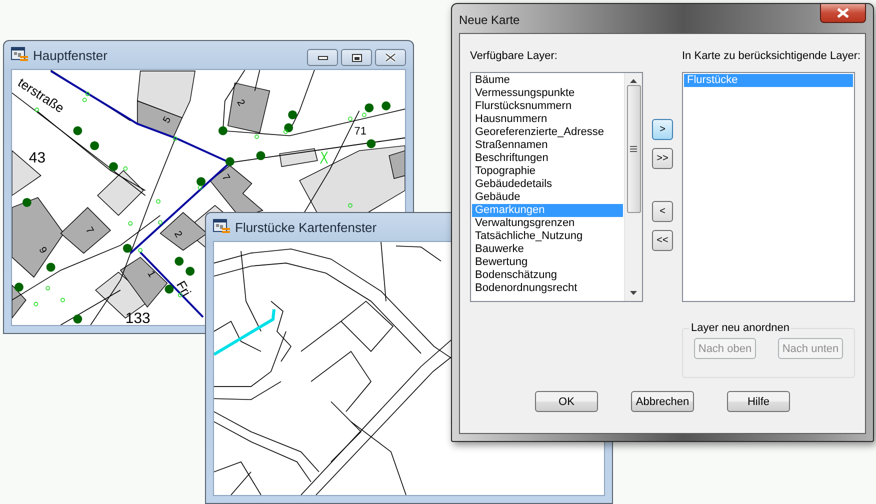 The width and height of the screenshot is (876, 504). Describe the element at coordinates (150, 274) in the screenshot. I see `map-label: 1` at that location.